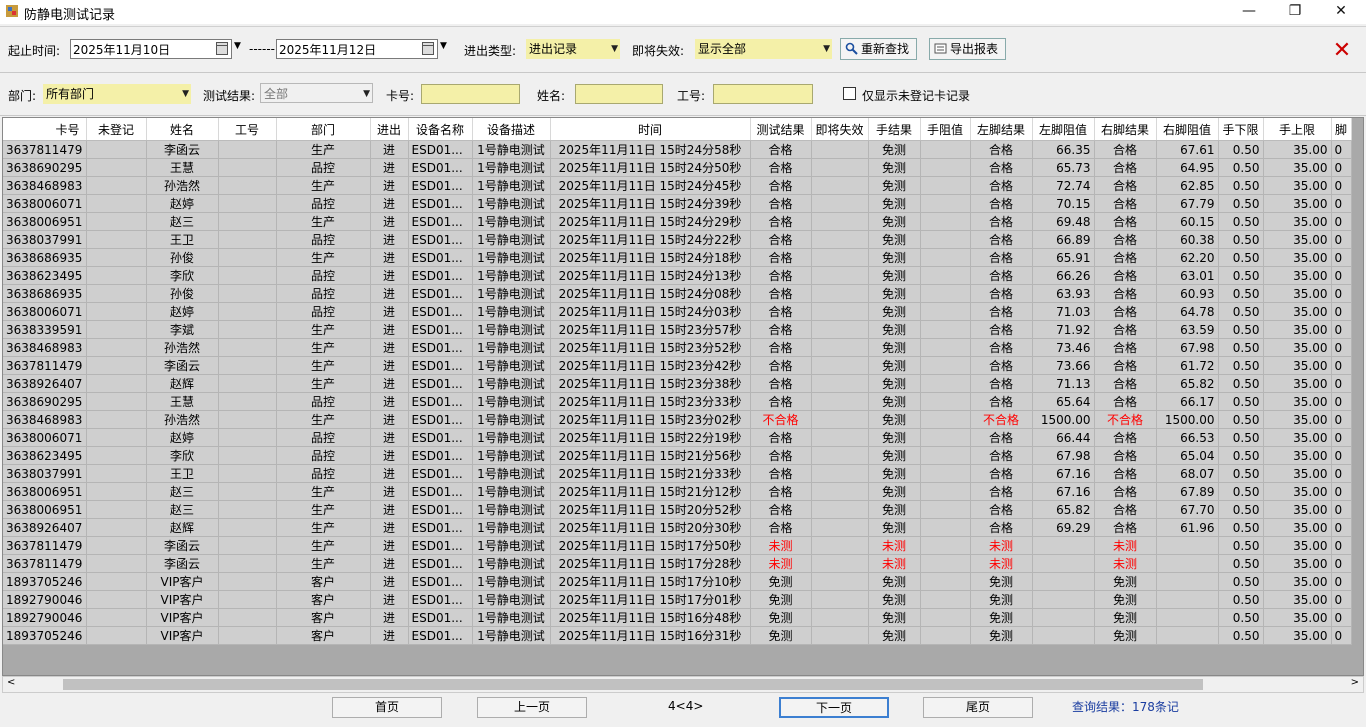 This screenshot has width=1366, height=727. What do you see at coordinates (389, 129) in the screenshot?
I see `column-header: 进出` at bounding box center [389, 129].